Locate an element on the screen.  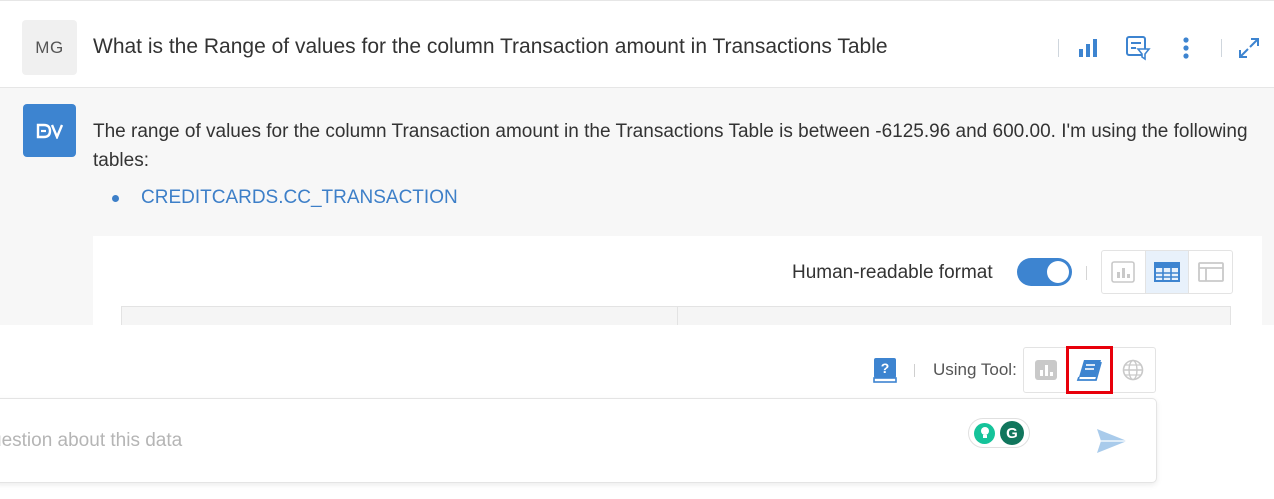
dv-logo-icon is located at coordinates (49, 130).